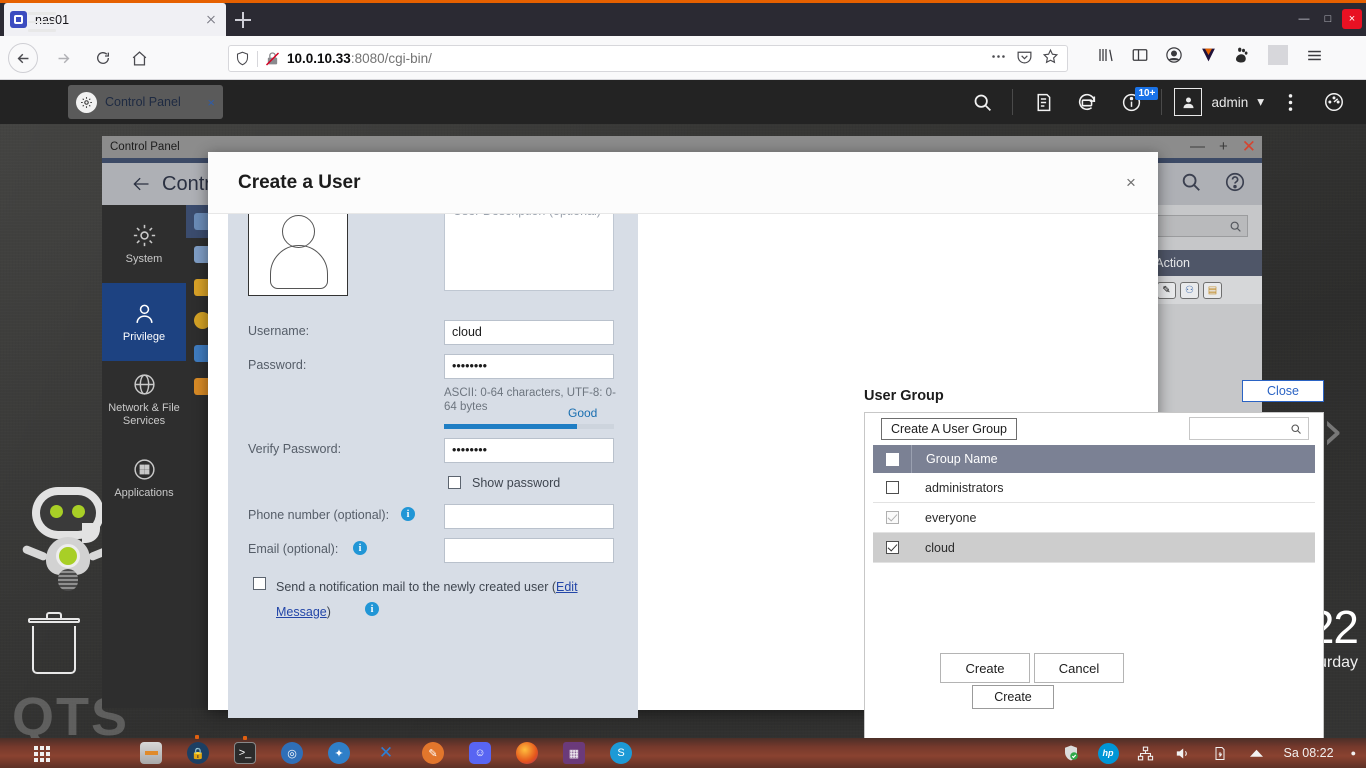 This screenshot has height=768, width=1366. I want to click on falkon-icon: ✦, so click(339, 753).